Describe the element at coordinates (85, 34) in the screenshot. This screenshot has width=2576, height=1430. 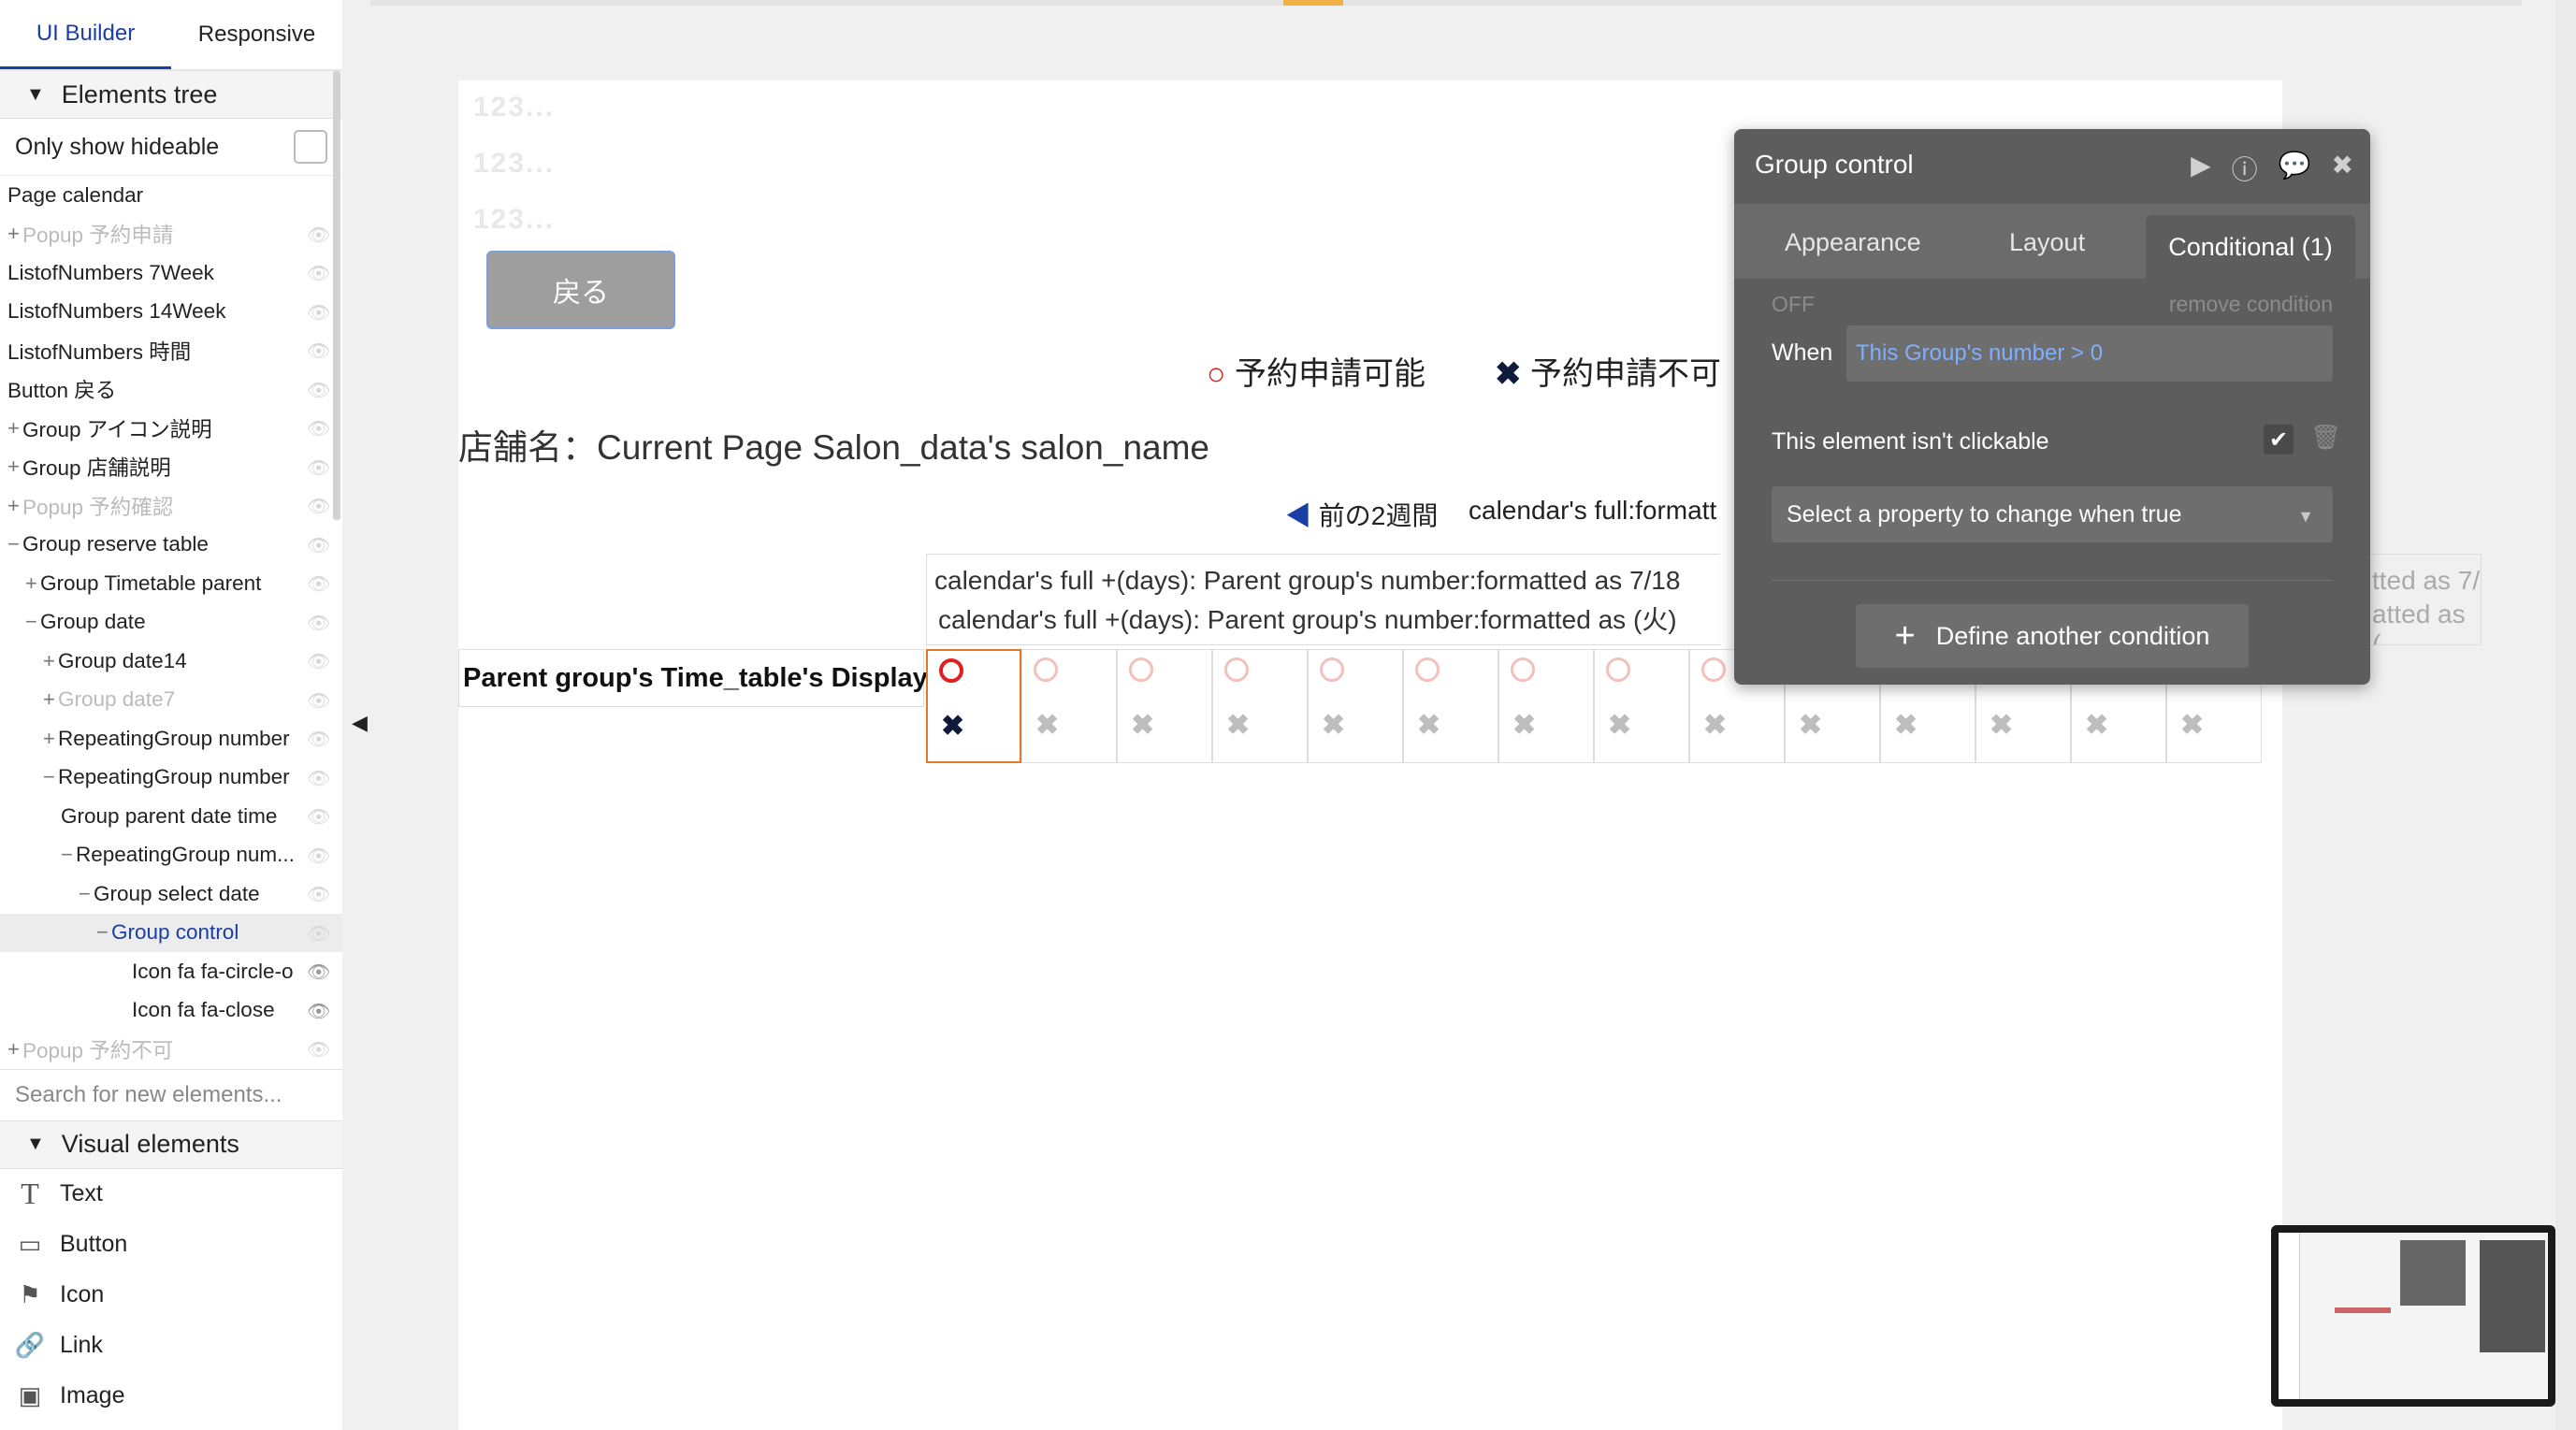
I see `tab-ui-builder: UI Builder` at that location.